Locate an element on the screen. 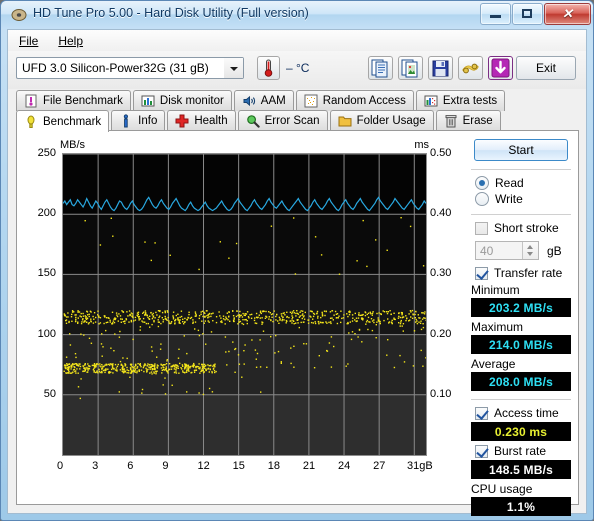 The image size is (594, 521). x-tick: 3 is located at coordinates (95, 466).